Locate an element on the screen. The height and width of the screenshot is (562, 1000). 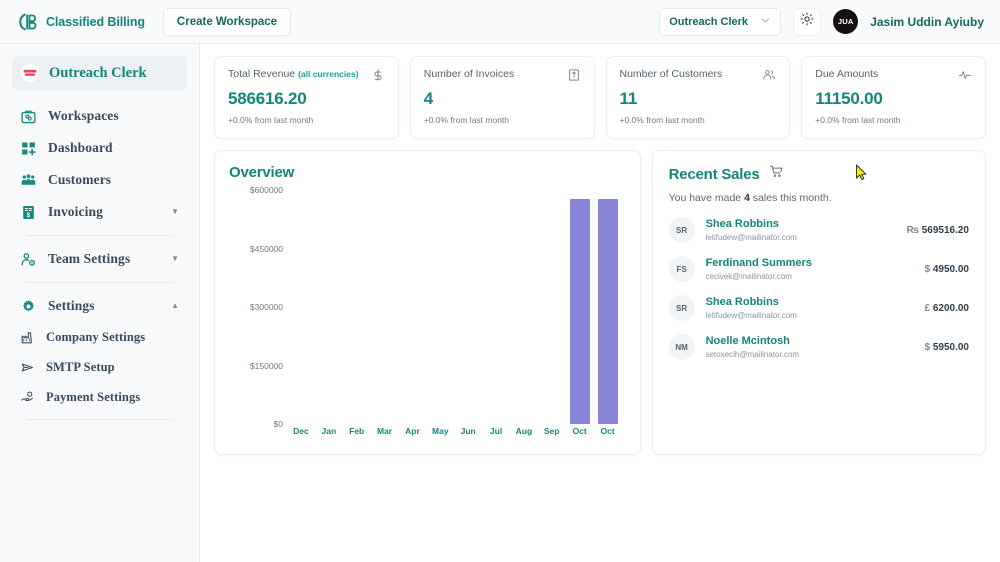
stat-title: Number of Customers is located at coordinates (671, 74).